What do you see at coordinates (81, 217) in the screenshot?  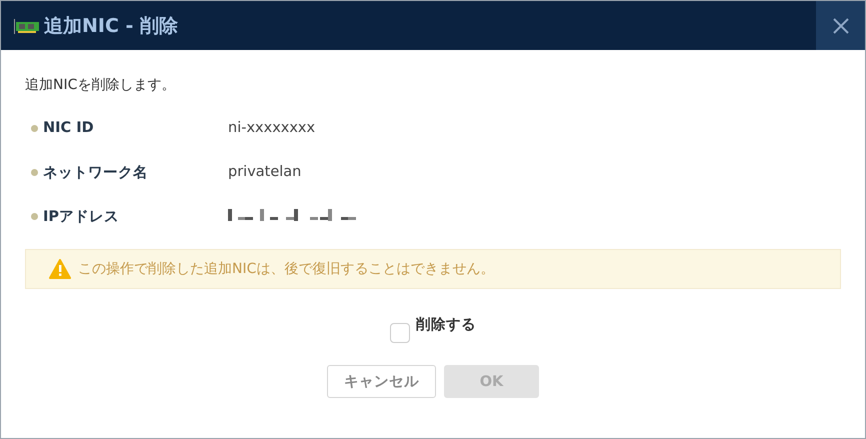 I see `detail-label: IPアドレス` at bounding box center [81, 217].